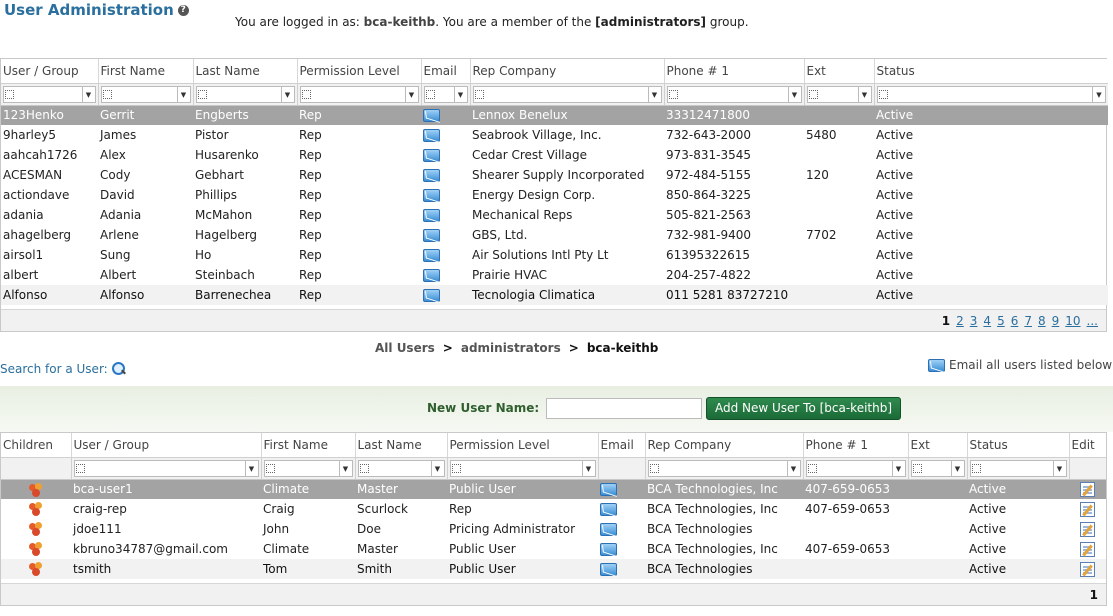 This screenshot has width=1113, height=616. I want to click on column-header-status: Status, so click(990, 71).